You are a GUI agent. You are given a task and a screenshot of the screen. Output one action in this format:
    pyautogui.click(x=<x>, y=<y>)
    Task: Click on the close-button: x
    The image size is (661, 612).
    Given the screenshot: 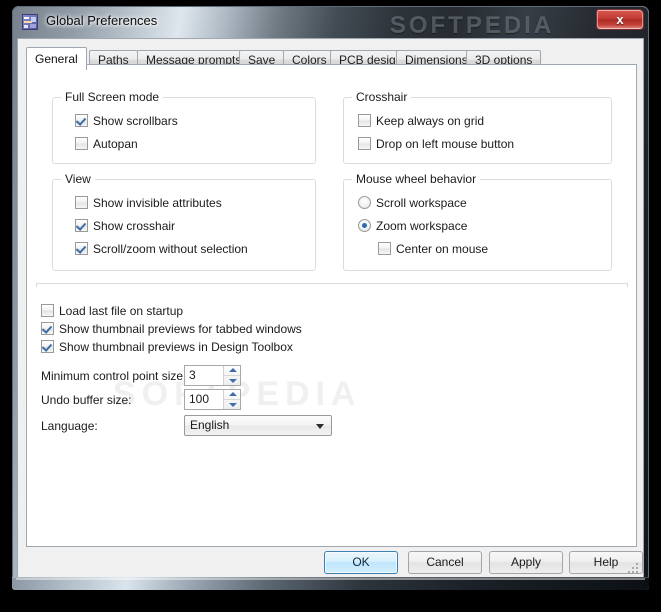 What is the action you would take?
    pyautogui.click(x=620, y=19)
    